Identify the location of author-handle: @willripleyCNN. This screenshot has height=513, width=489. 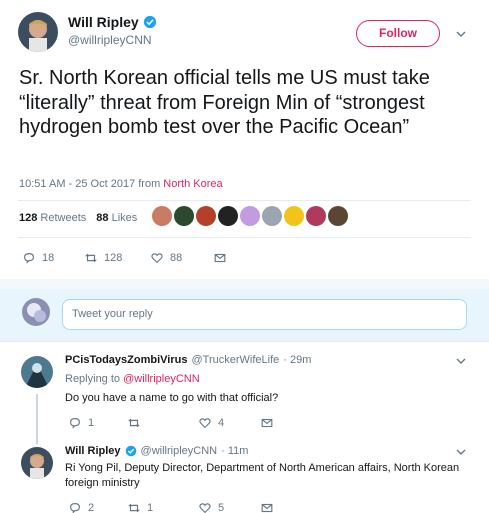
(110, 40).